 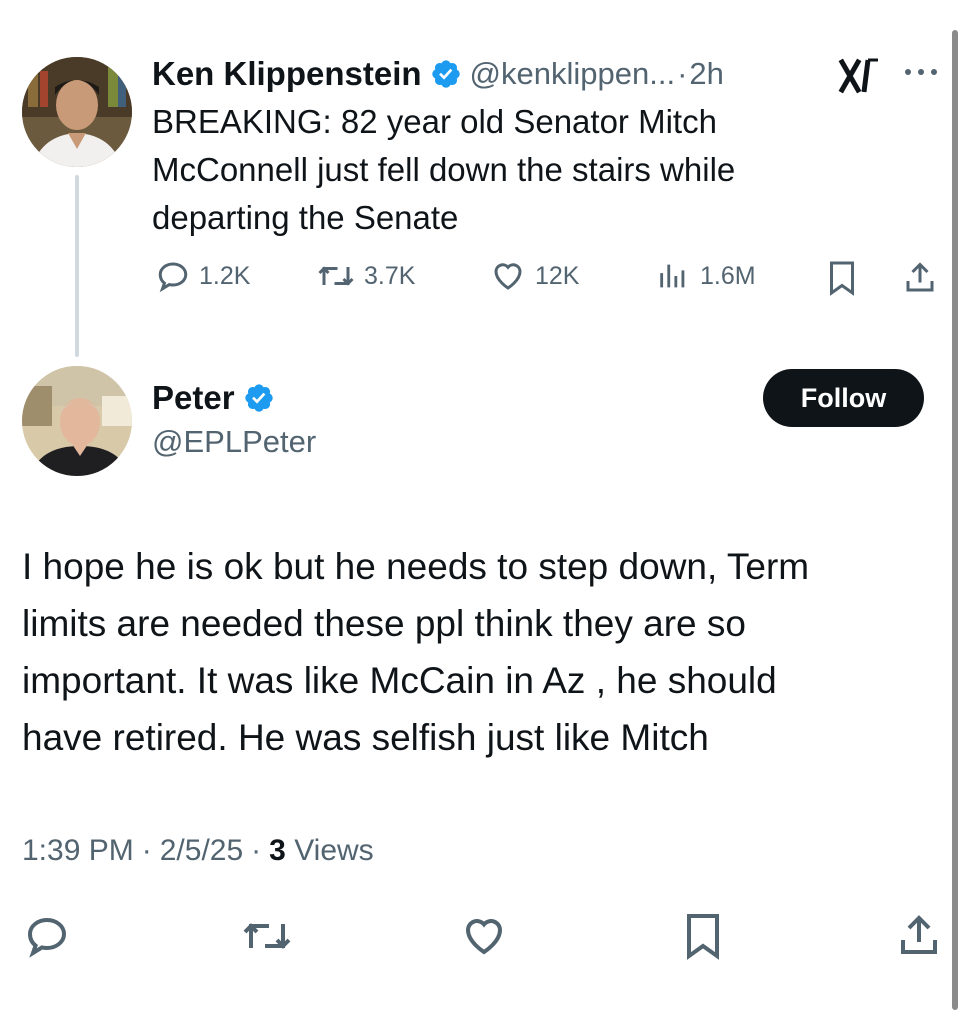 What do you see at coordinates (77, 112) in the screenshot?
I see `avatar-ken` at bounding box center [77, 112].